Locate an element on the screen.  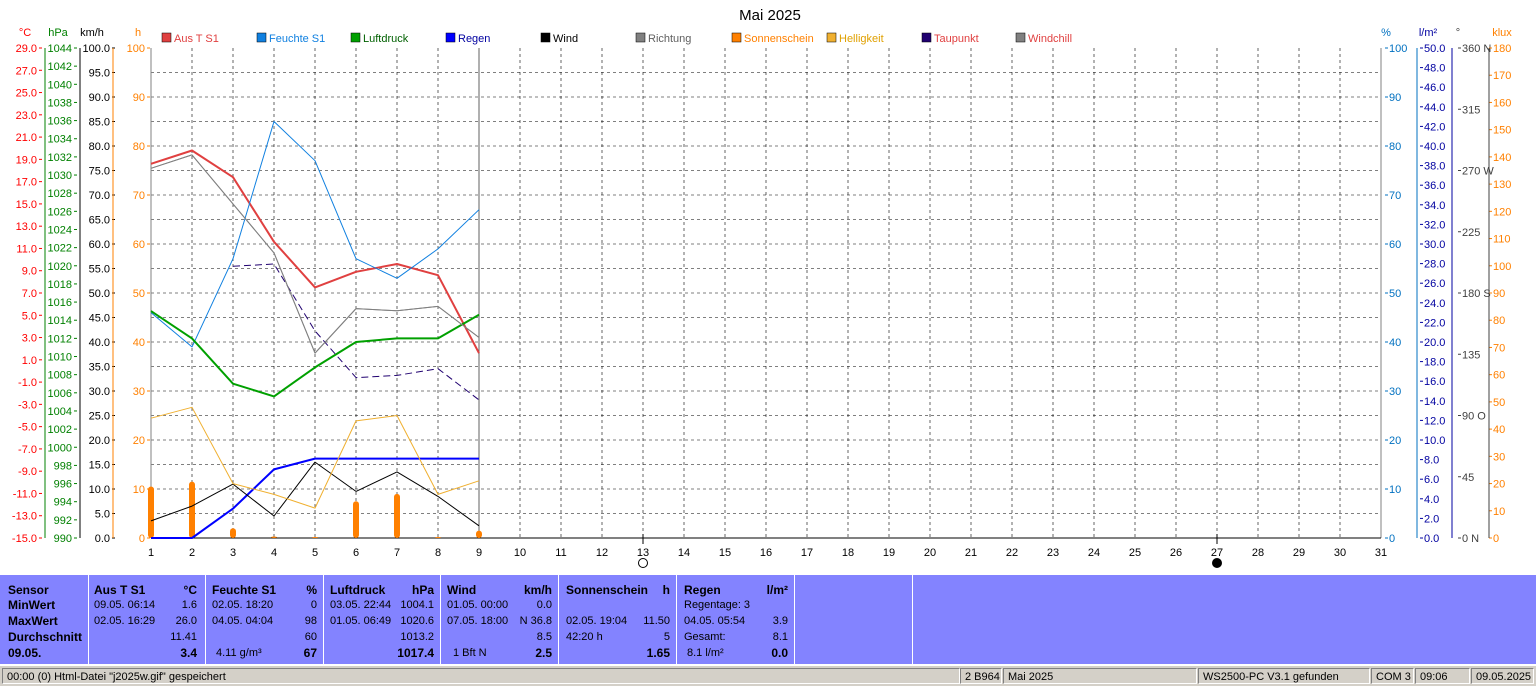
pressure-tick-label: 990 is located at coordinates (63, 539).